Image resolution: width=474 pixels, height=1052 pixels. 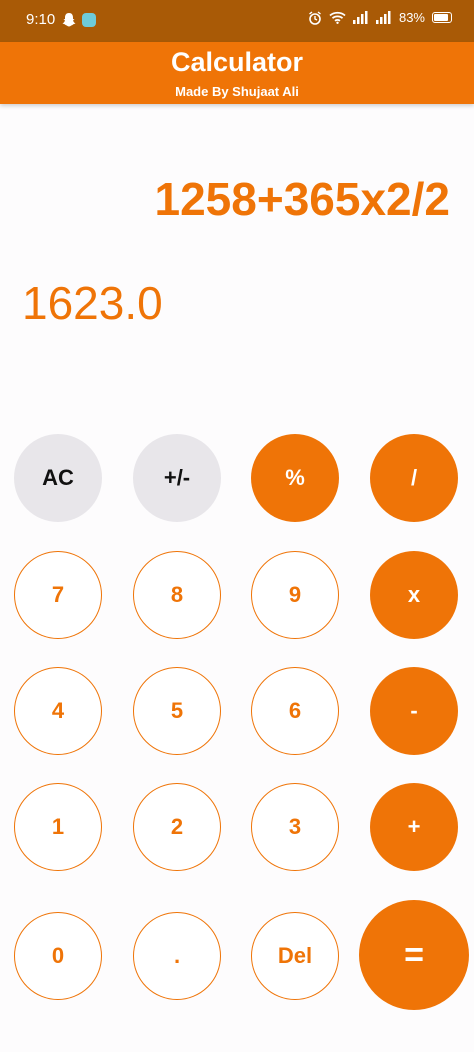 What do you see at coordinates (237, 62) in the screenshot?
I see `app-title: Calculator` at bounding box center [237, 62].